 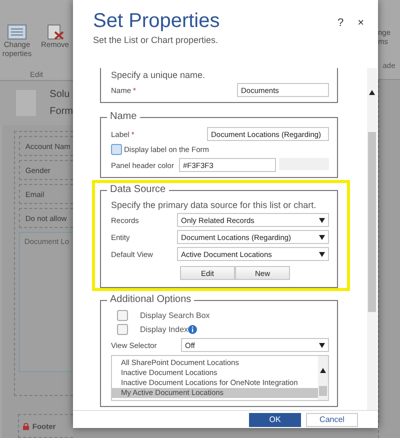 What do you see at coordinates (17, 32) in the screenshot?
I see `form-icon` at bounding box center [17, 32].